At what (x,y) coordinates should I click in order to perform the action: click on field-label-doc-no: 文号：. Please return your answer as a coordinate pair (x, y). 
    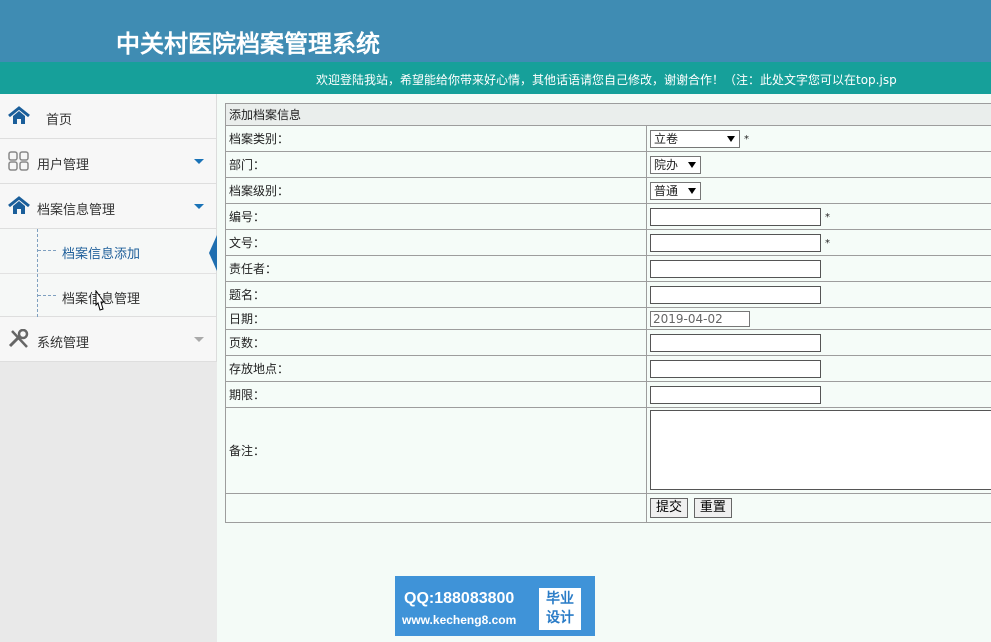
    Looking at the image, I should click on (436, 242).